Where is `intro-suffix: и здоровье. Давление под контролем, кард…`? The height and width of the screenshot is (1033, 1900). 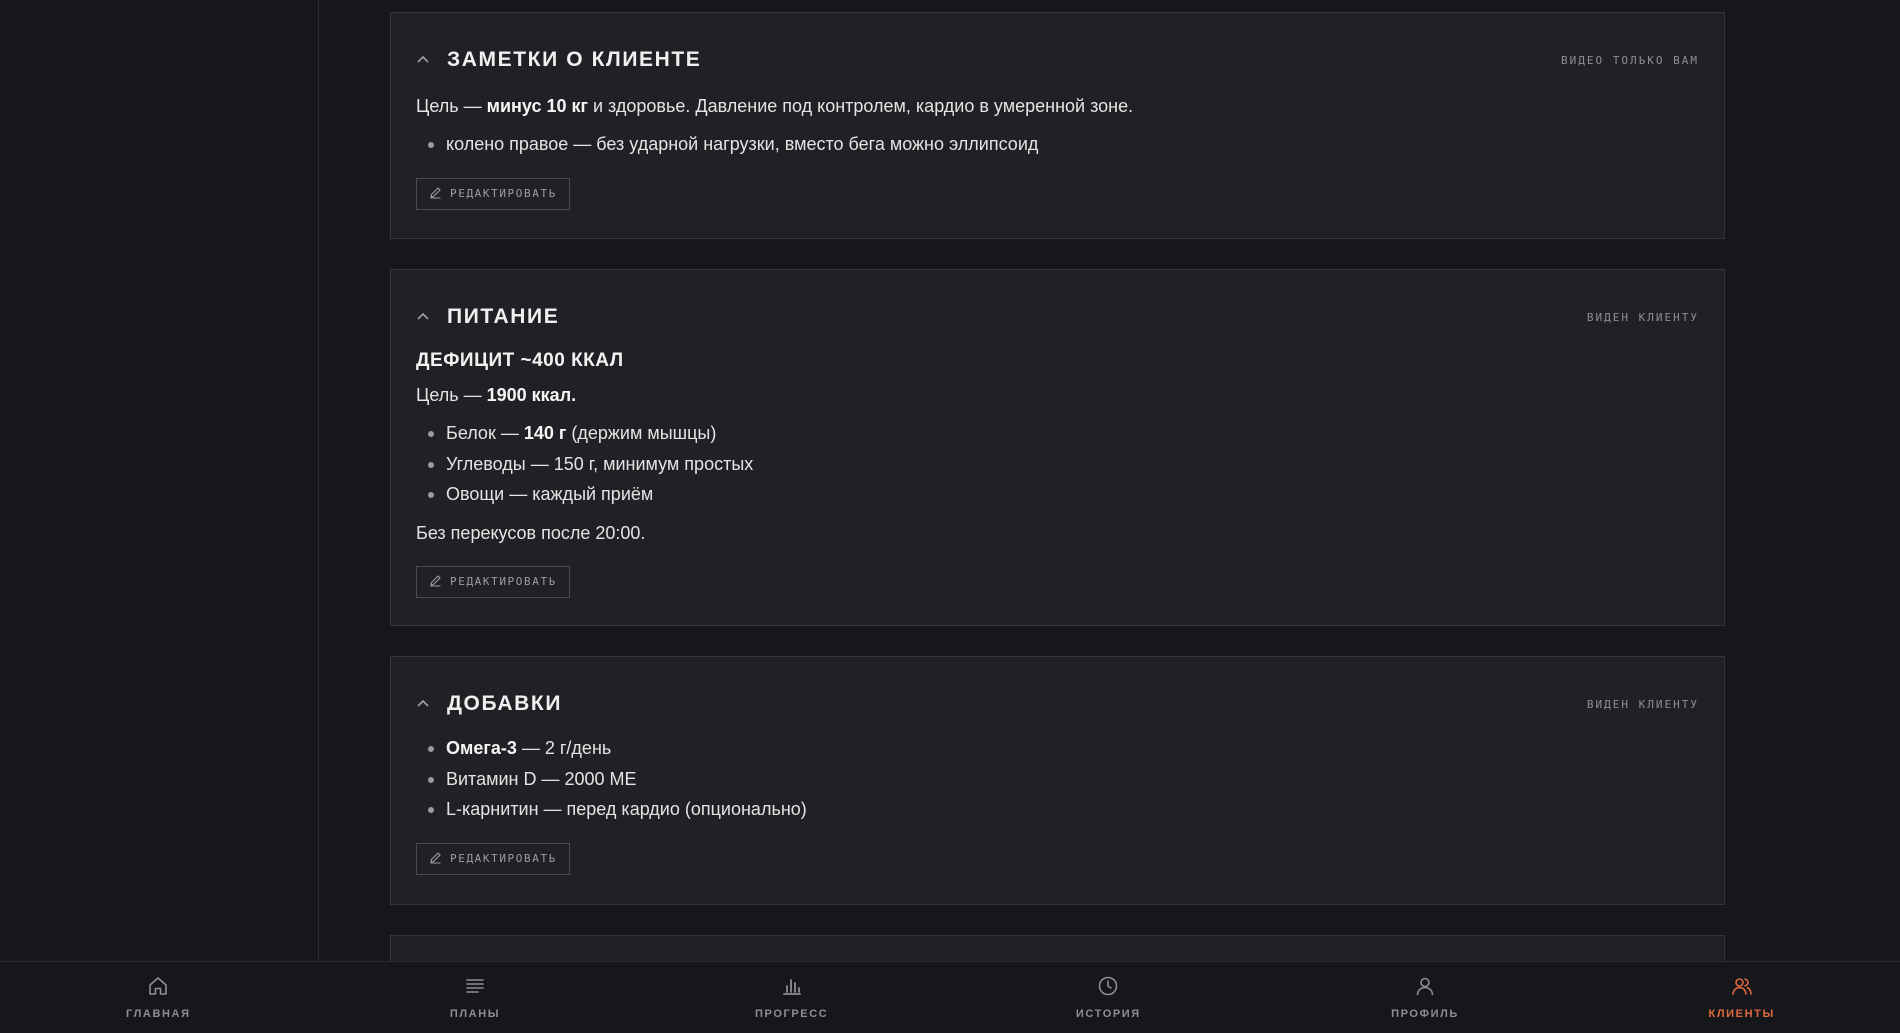
intro-suffix: и здоровье. Давление под контролем, кард… is located at coordinates (860, 106).